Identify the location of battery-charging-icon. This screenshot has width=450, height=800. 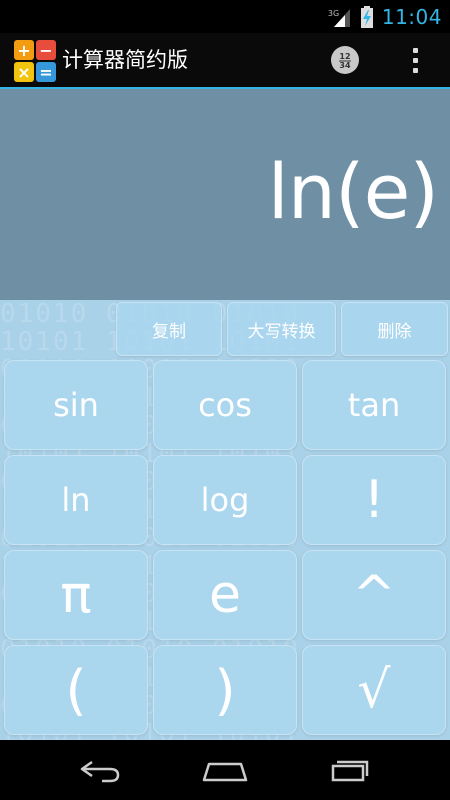
(367, 17).